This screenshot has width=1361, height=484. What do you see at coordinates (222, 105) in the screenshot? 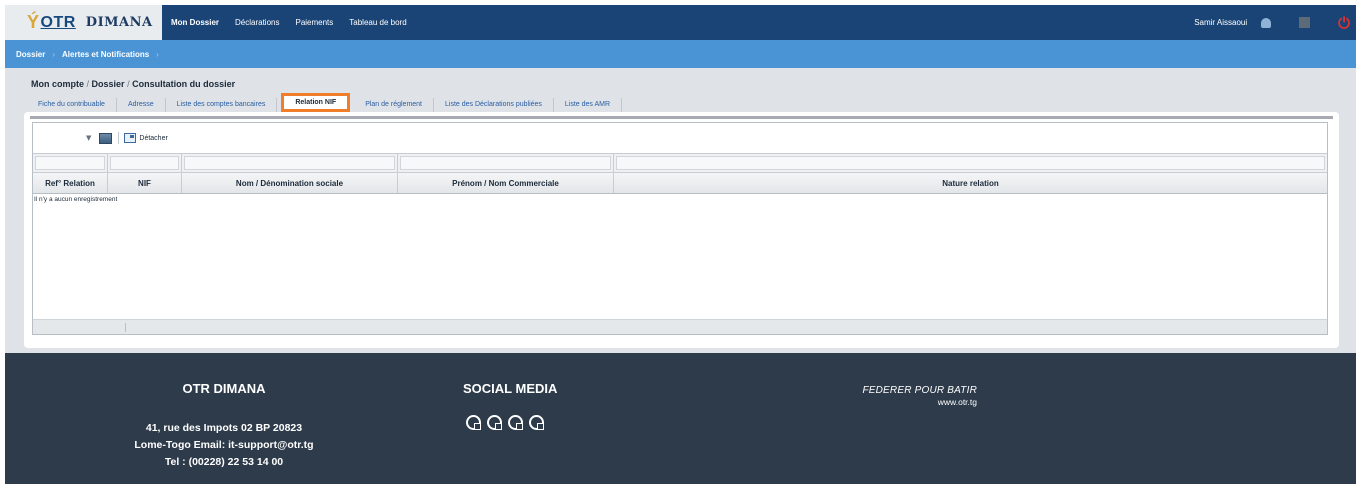
I see `tab-comptes-bancaires: Liste des comptes bancaires` at bounding box center [222, 105].